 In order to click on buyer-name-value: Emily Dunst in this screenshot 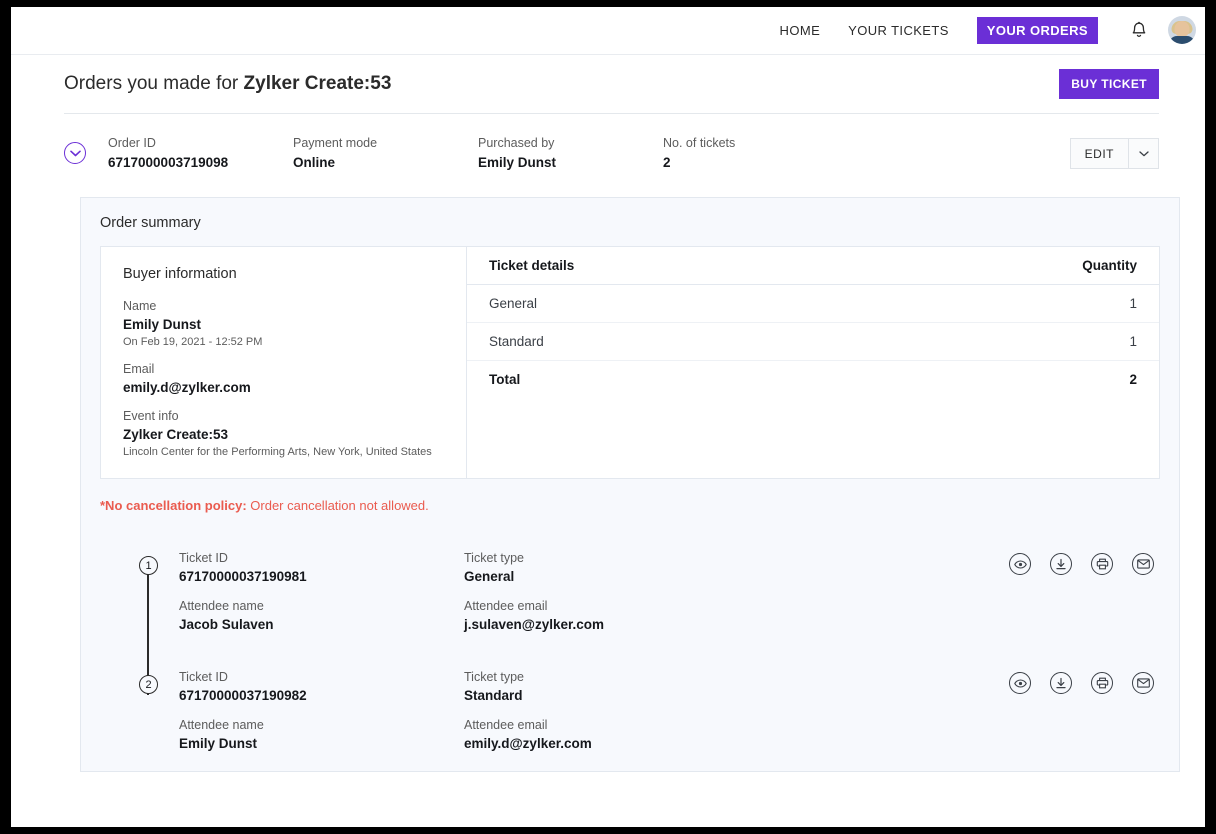, I will do `click(162, 324)`.